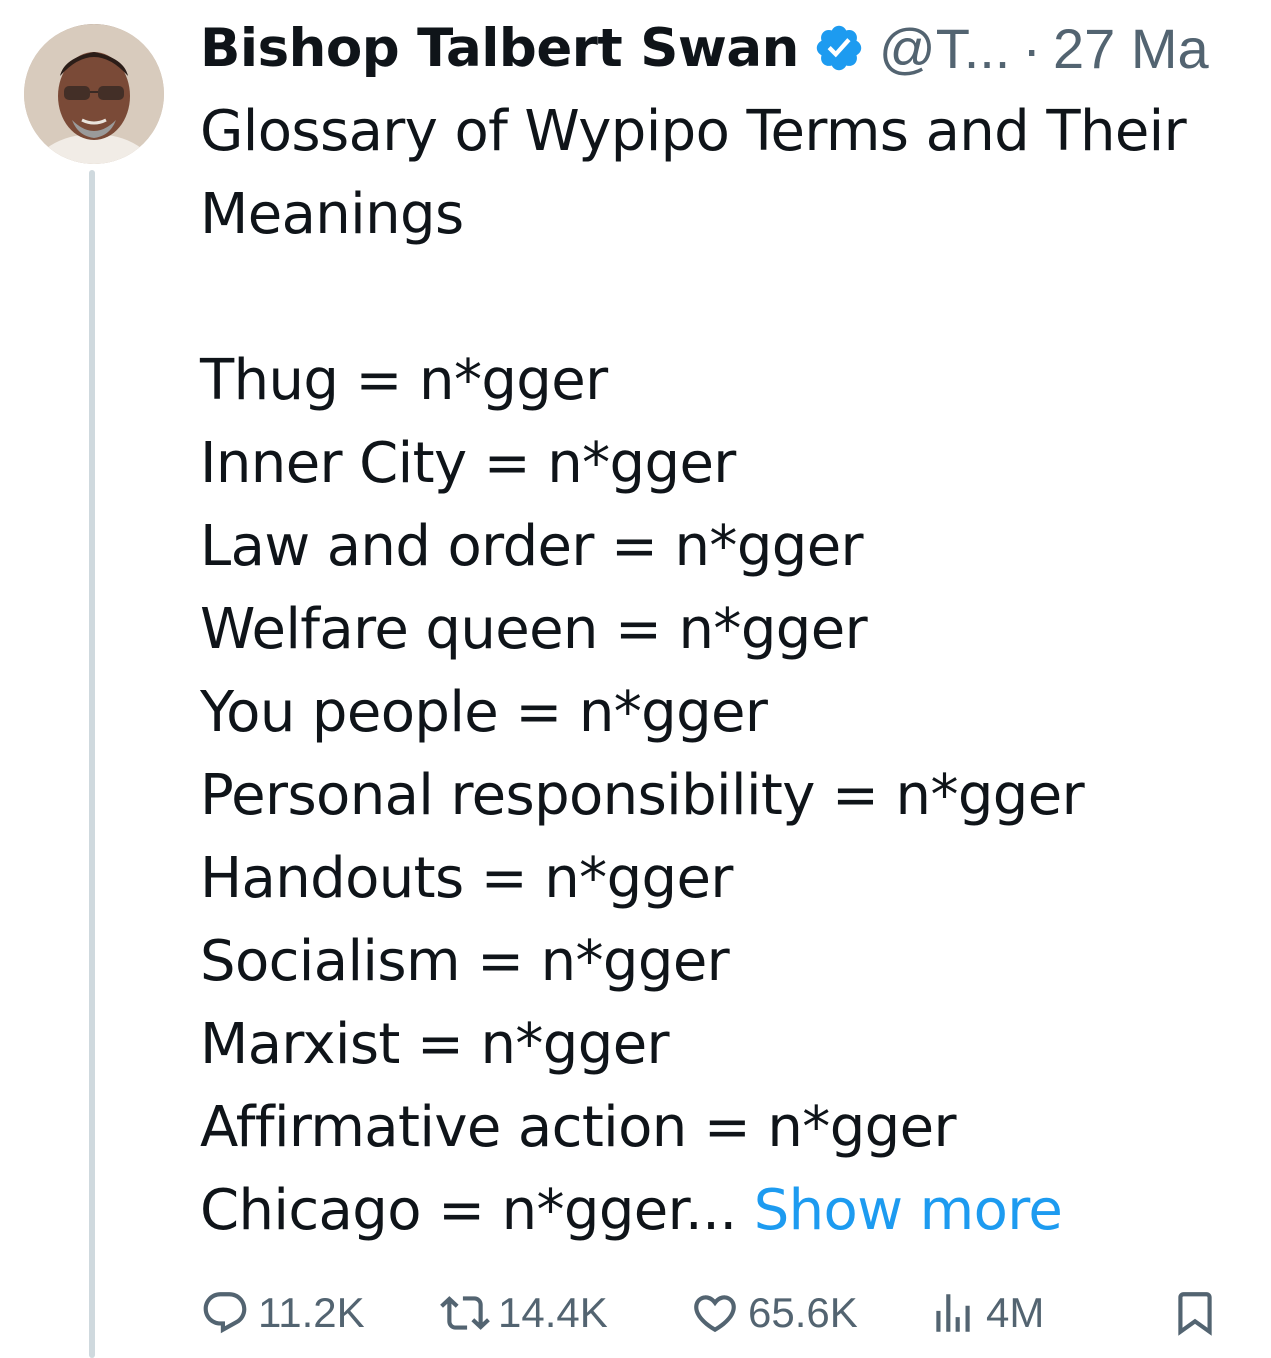  Describe the element at coordinates (839, 48) in the screenshot. I see `verified-badge-icon` at that location.